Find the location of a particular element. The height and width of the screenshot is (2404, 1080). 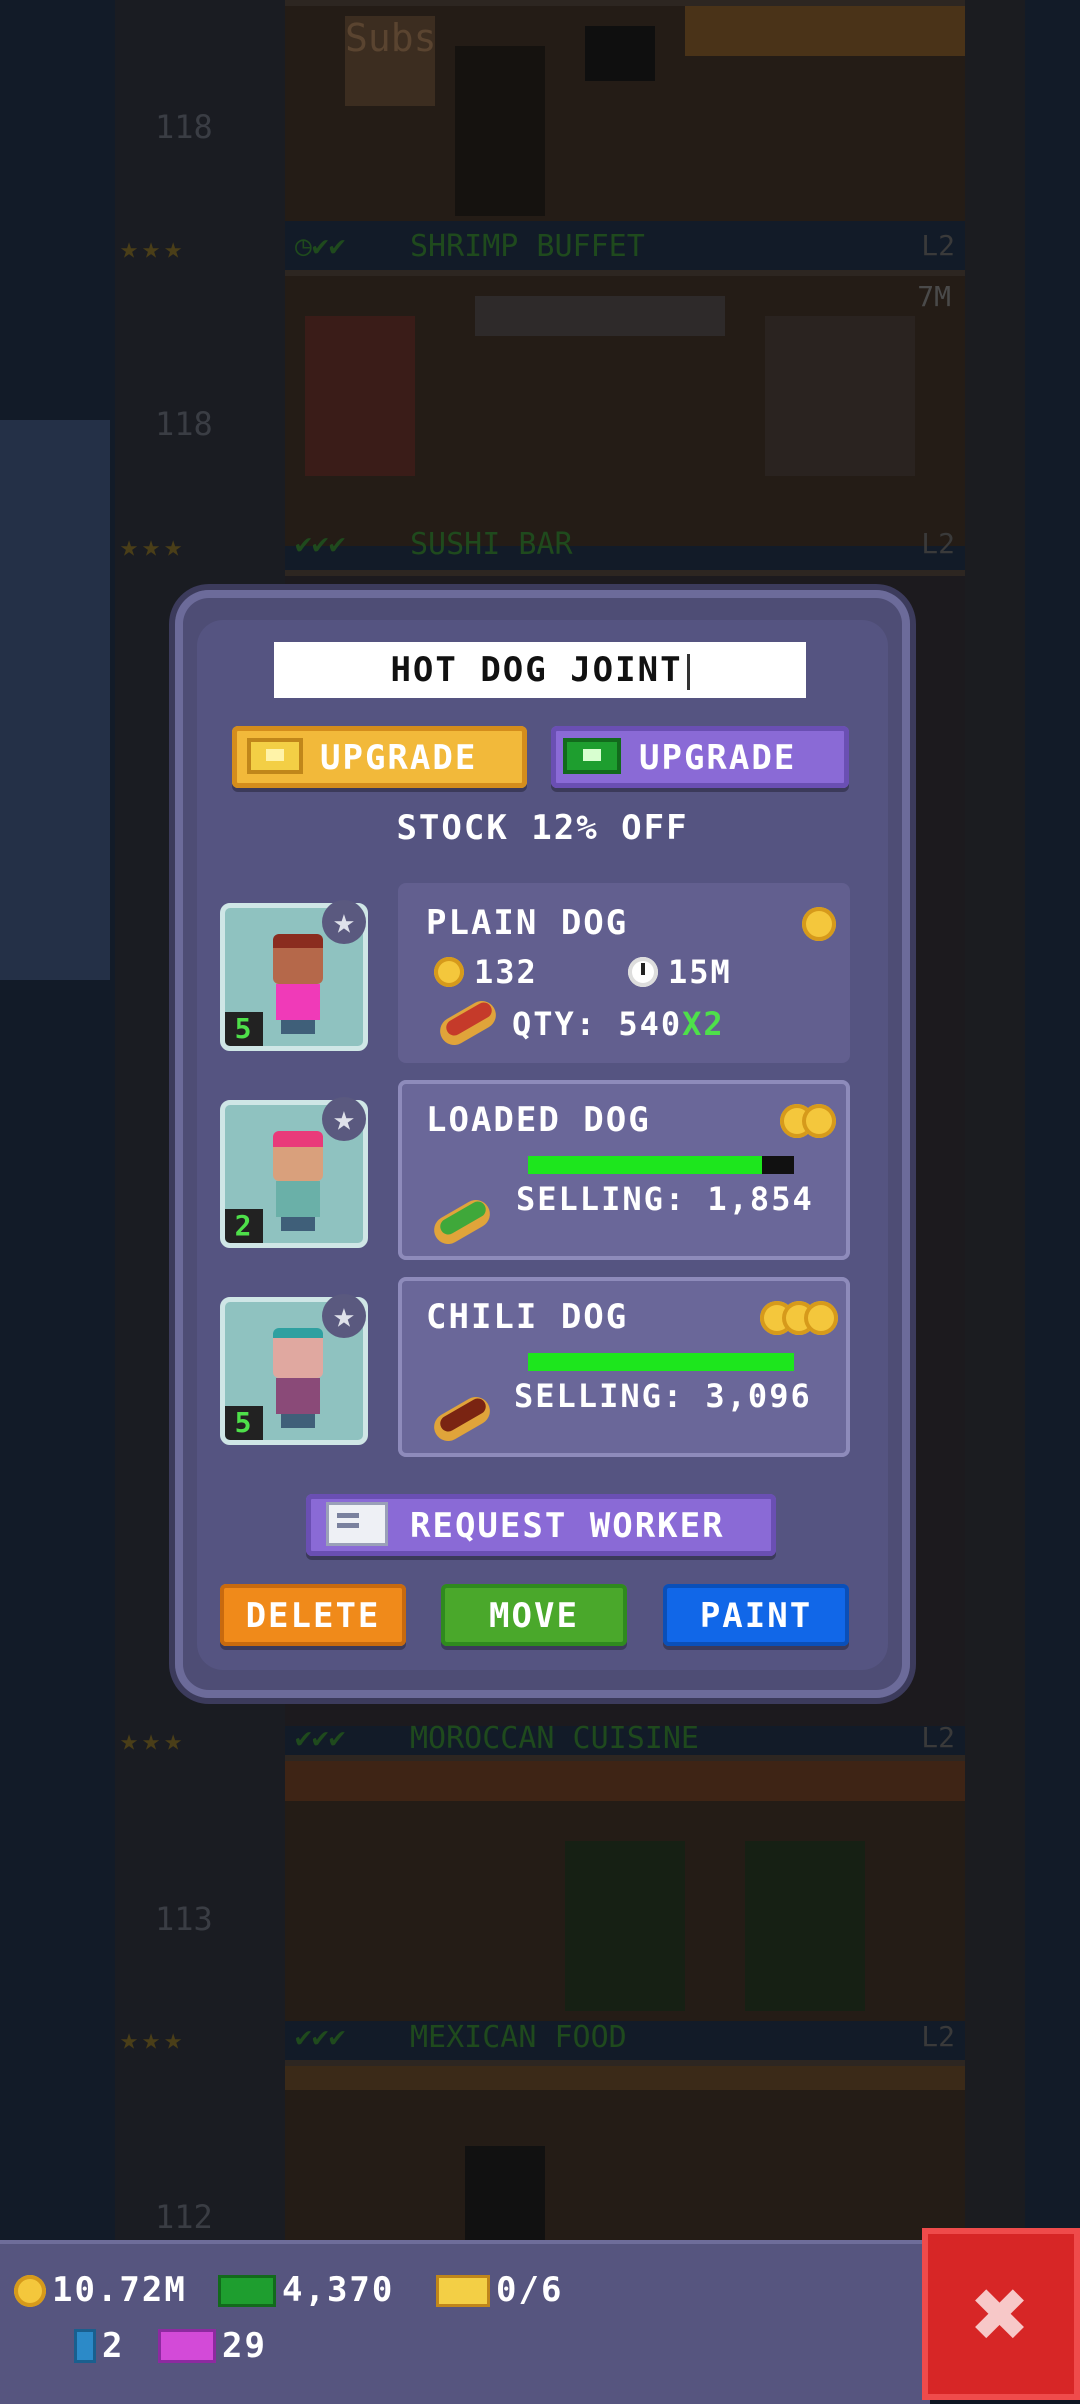

product-qty: QTY: 540X2 is located at coordinates (618, 1024).